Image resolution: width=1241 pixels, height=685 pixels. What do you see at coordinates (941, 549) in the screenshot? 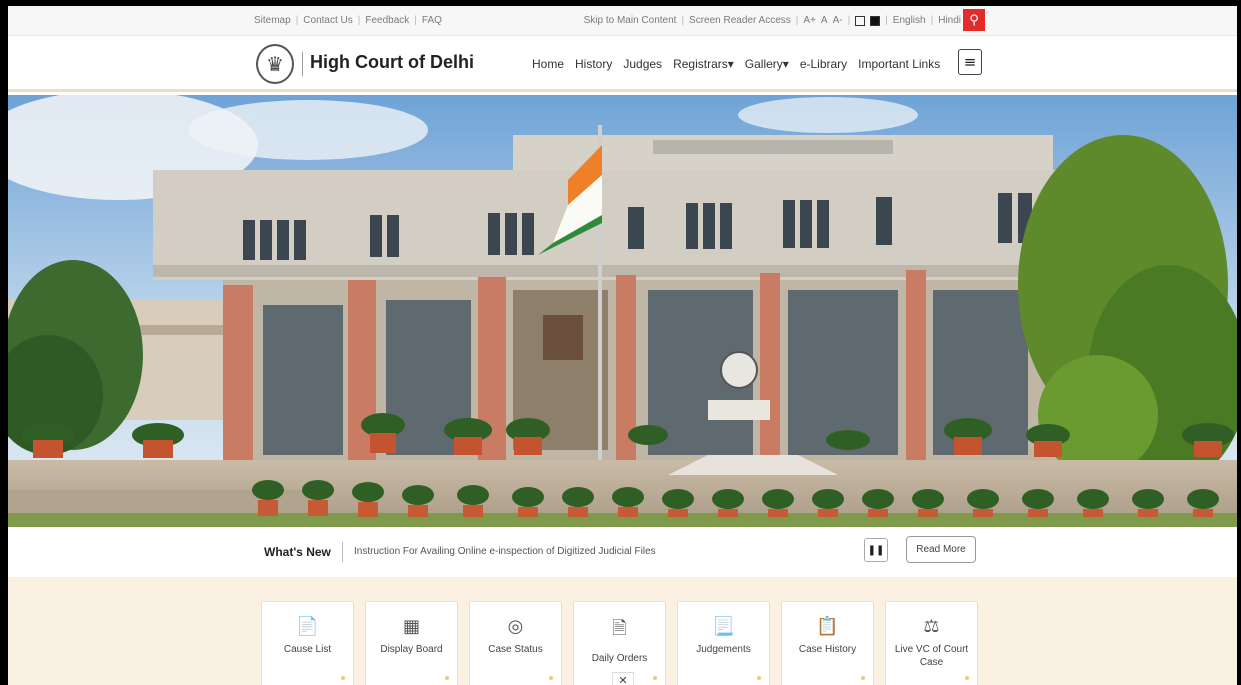
I see `read-more-button: Read More` at bounding box center [941, 549].